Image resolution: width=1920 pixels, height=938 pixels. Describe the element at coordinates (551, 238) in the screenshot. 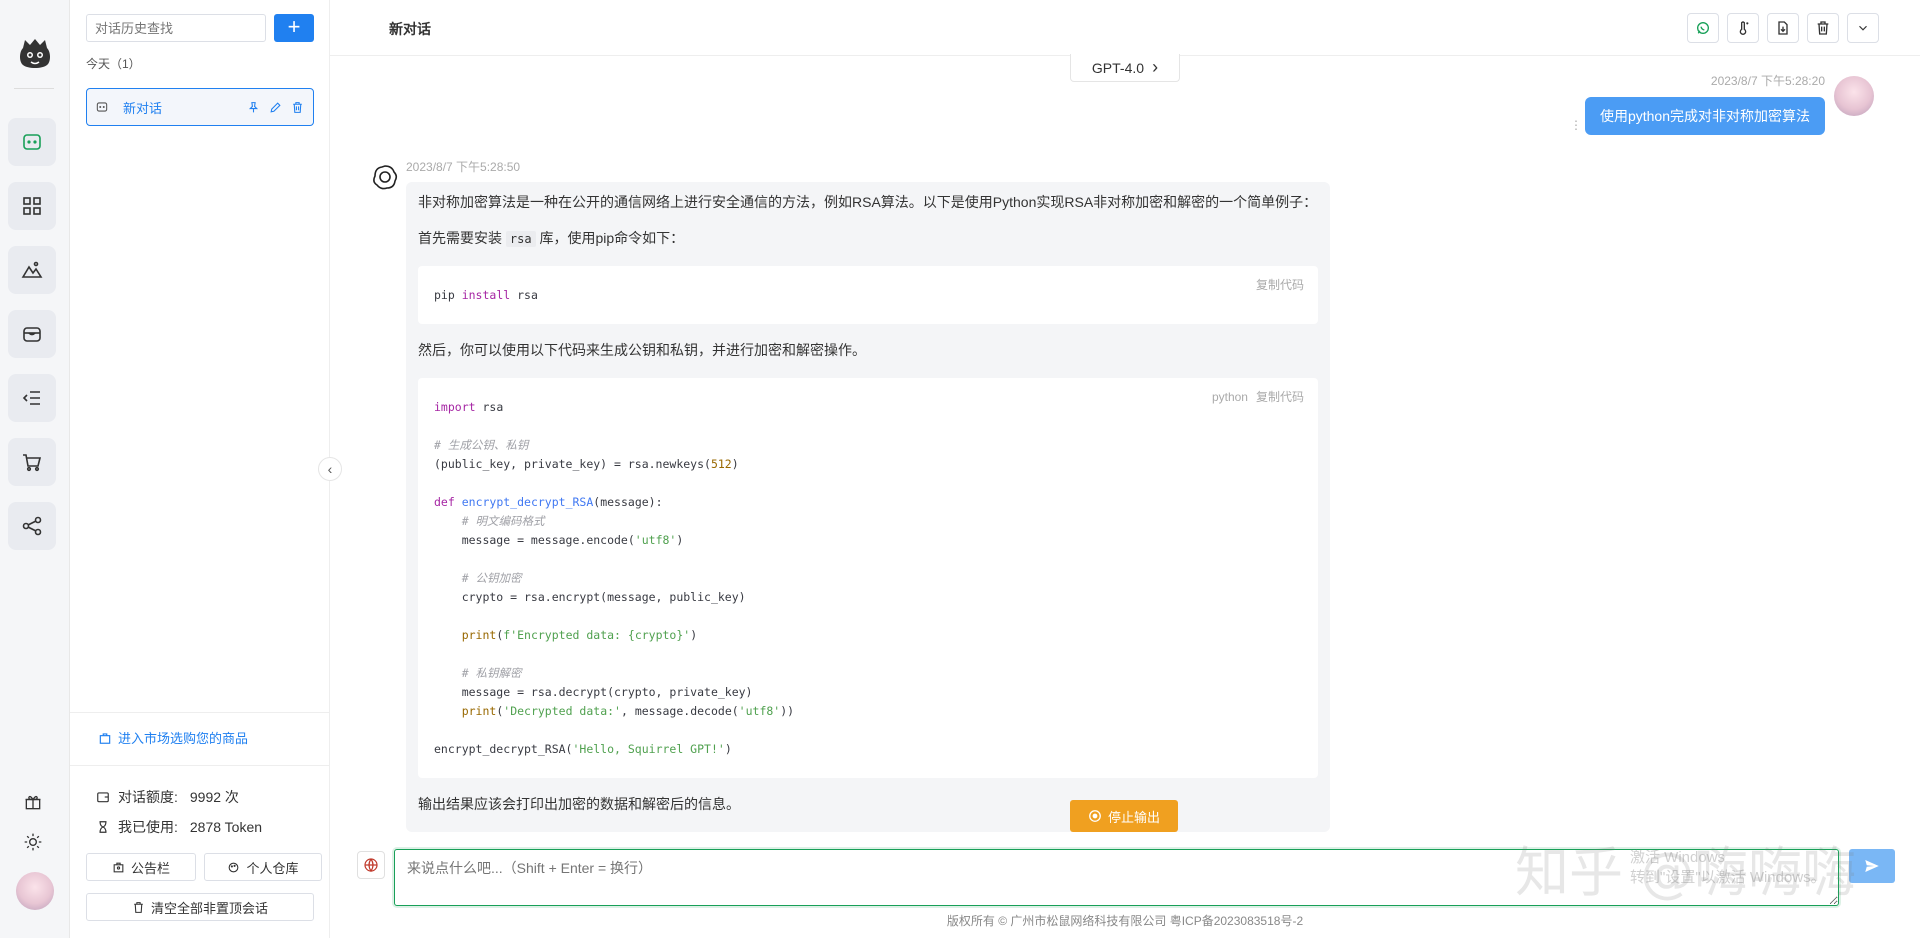

I see `bot-install-text: 首先需要安装 rsa 库，使用pip命令如下：` at that location.